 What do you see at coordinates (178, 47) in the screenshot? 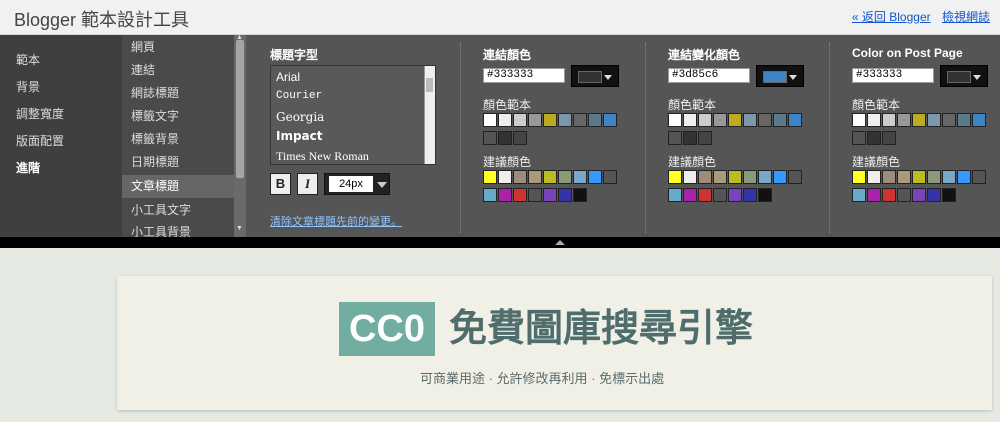
I see `subitem-page: 網頁` at bounding box center [178, 47].